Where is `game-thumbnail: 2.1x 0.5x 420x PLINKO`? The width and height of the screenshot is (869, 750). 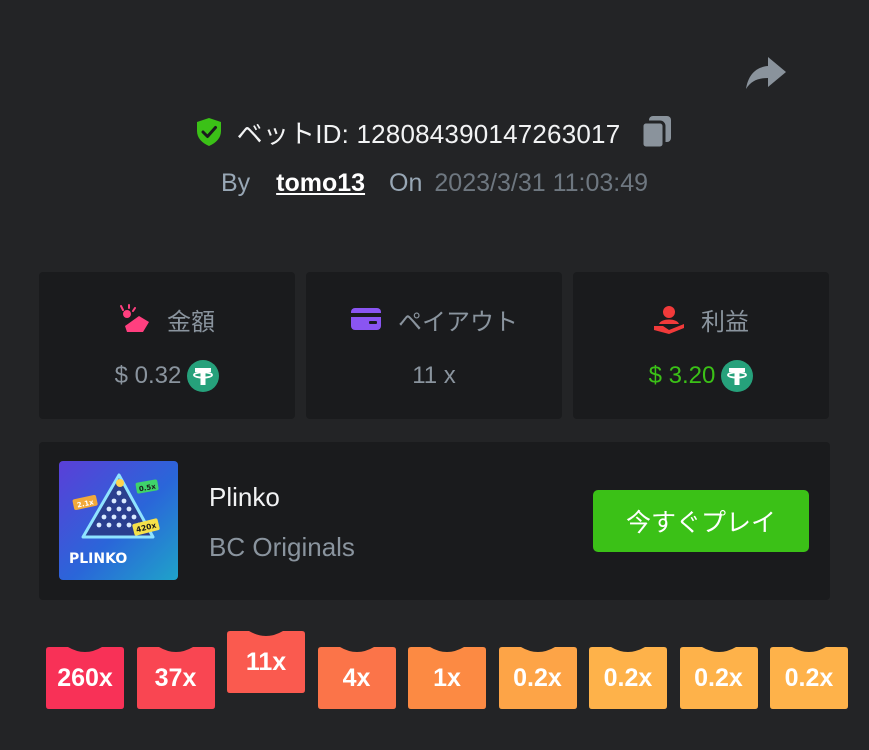
game-thumbnail: 2.1x 0.5x 420x PLINKO is located at coordinates (118, 520).